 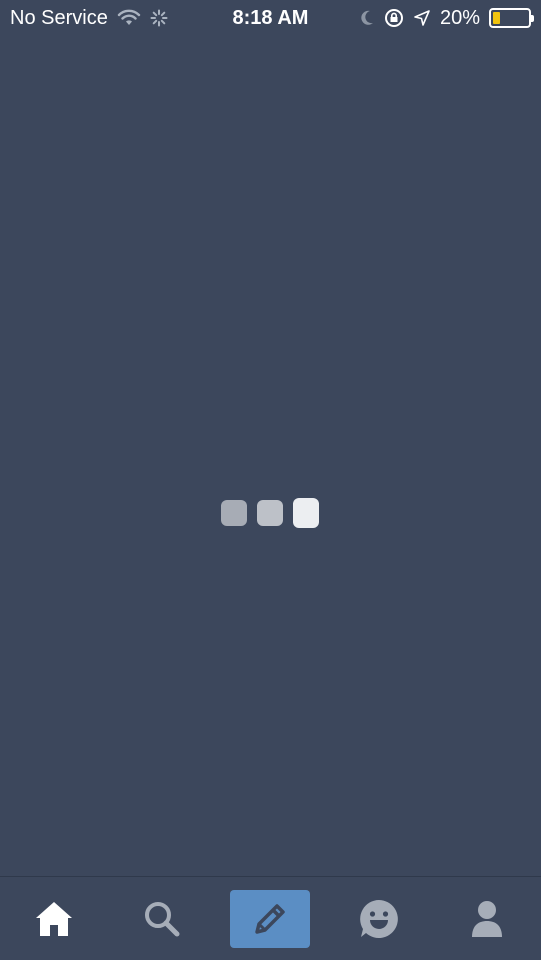 I want to click on search-icon, so click(x=162, y=919).